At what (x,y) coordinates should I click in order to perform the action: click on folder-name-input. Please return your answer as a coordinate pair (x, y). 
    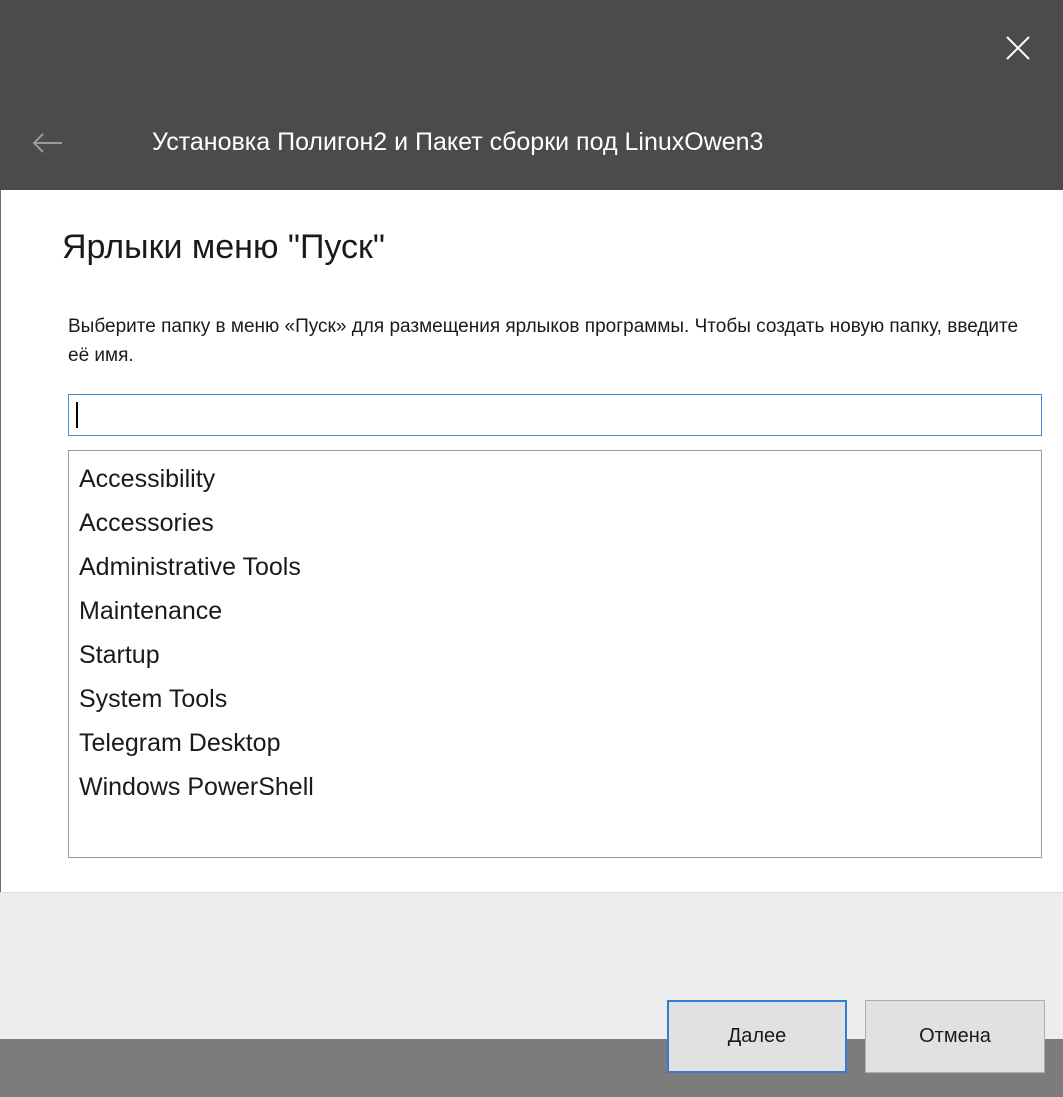
    Looking at the image, I should click on (555, 415).